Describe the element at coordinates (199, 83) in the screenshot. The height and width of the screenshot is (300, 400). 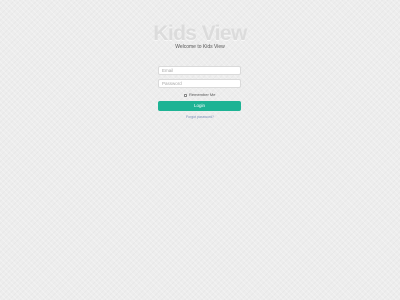
I see `password-field` at that location.